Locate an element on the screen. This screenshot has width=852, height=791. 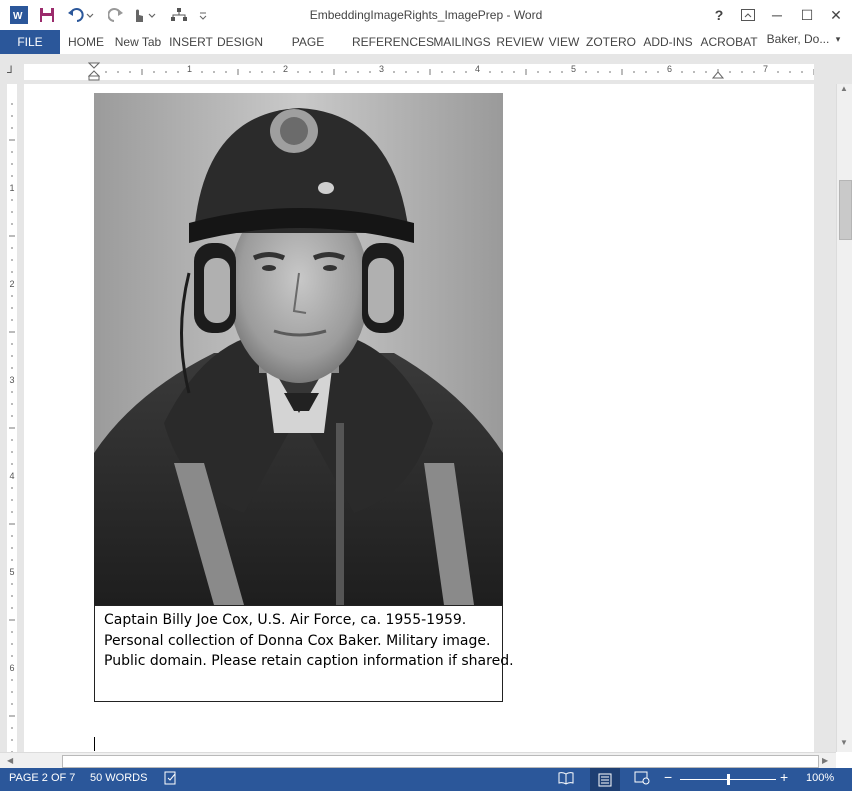
tab-zotero: ZOTERO is located at coordinates (611, 42).